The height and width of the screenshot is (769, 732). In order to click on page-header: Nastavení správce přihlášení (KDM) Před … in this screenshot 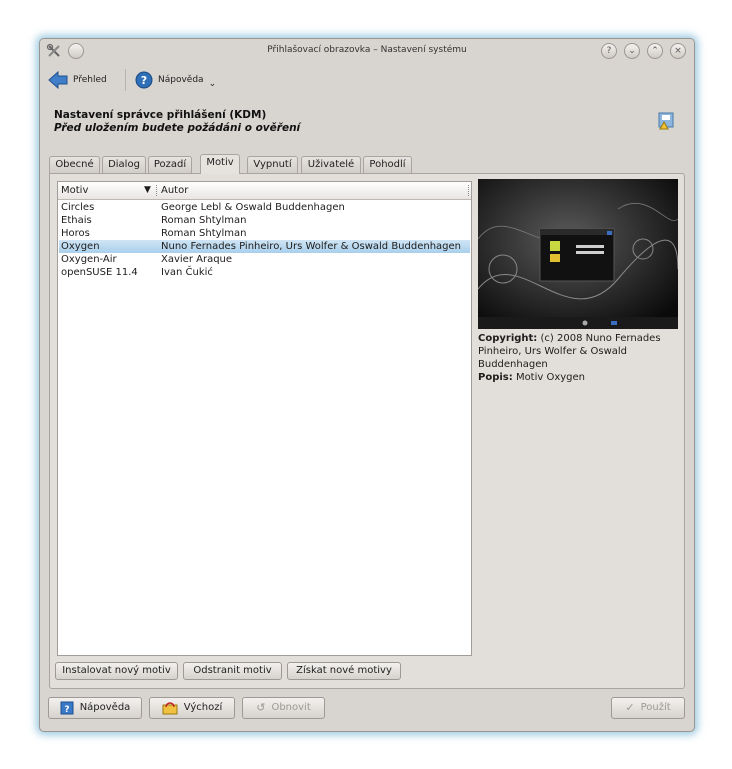, I will do `click(177, 121)`.